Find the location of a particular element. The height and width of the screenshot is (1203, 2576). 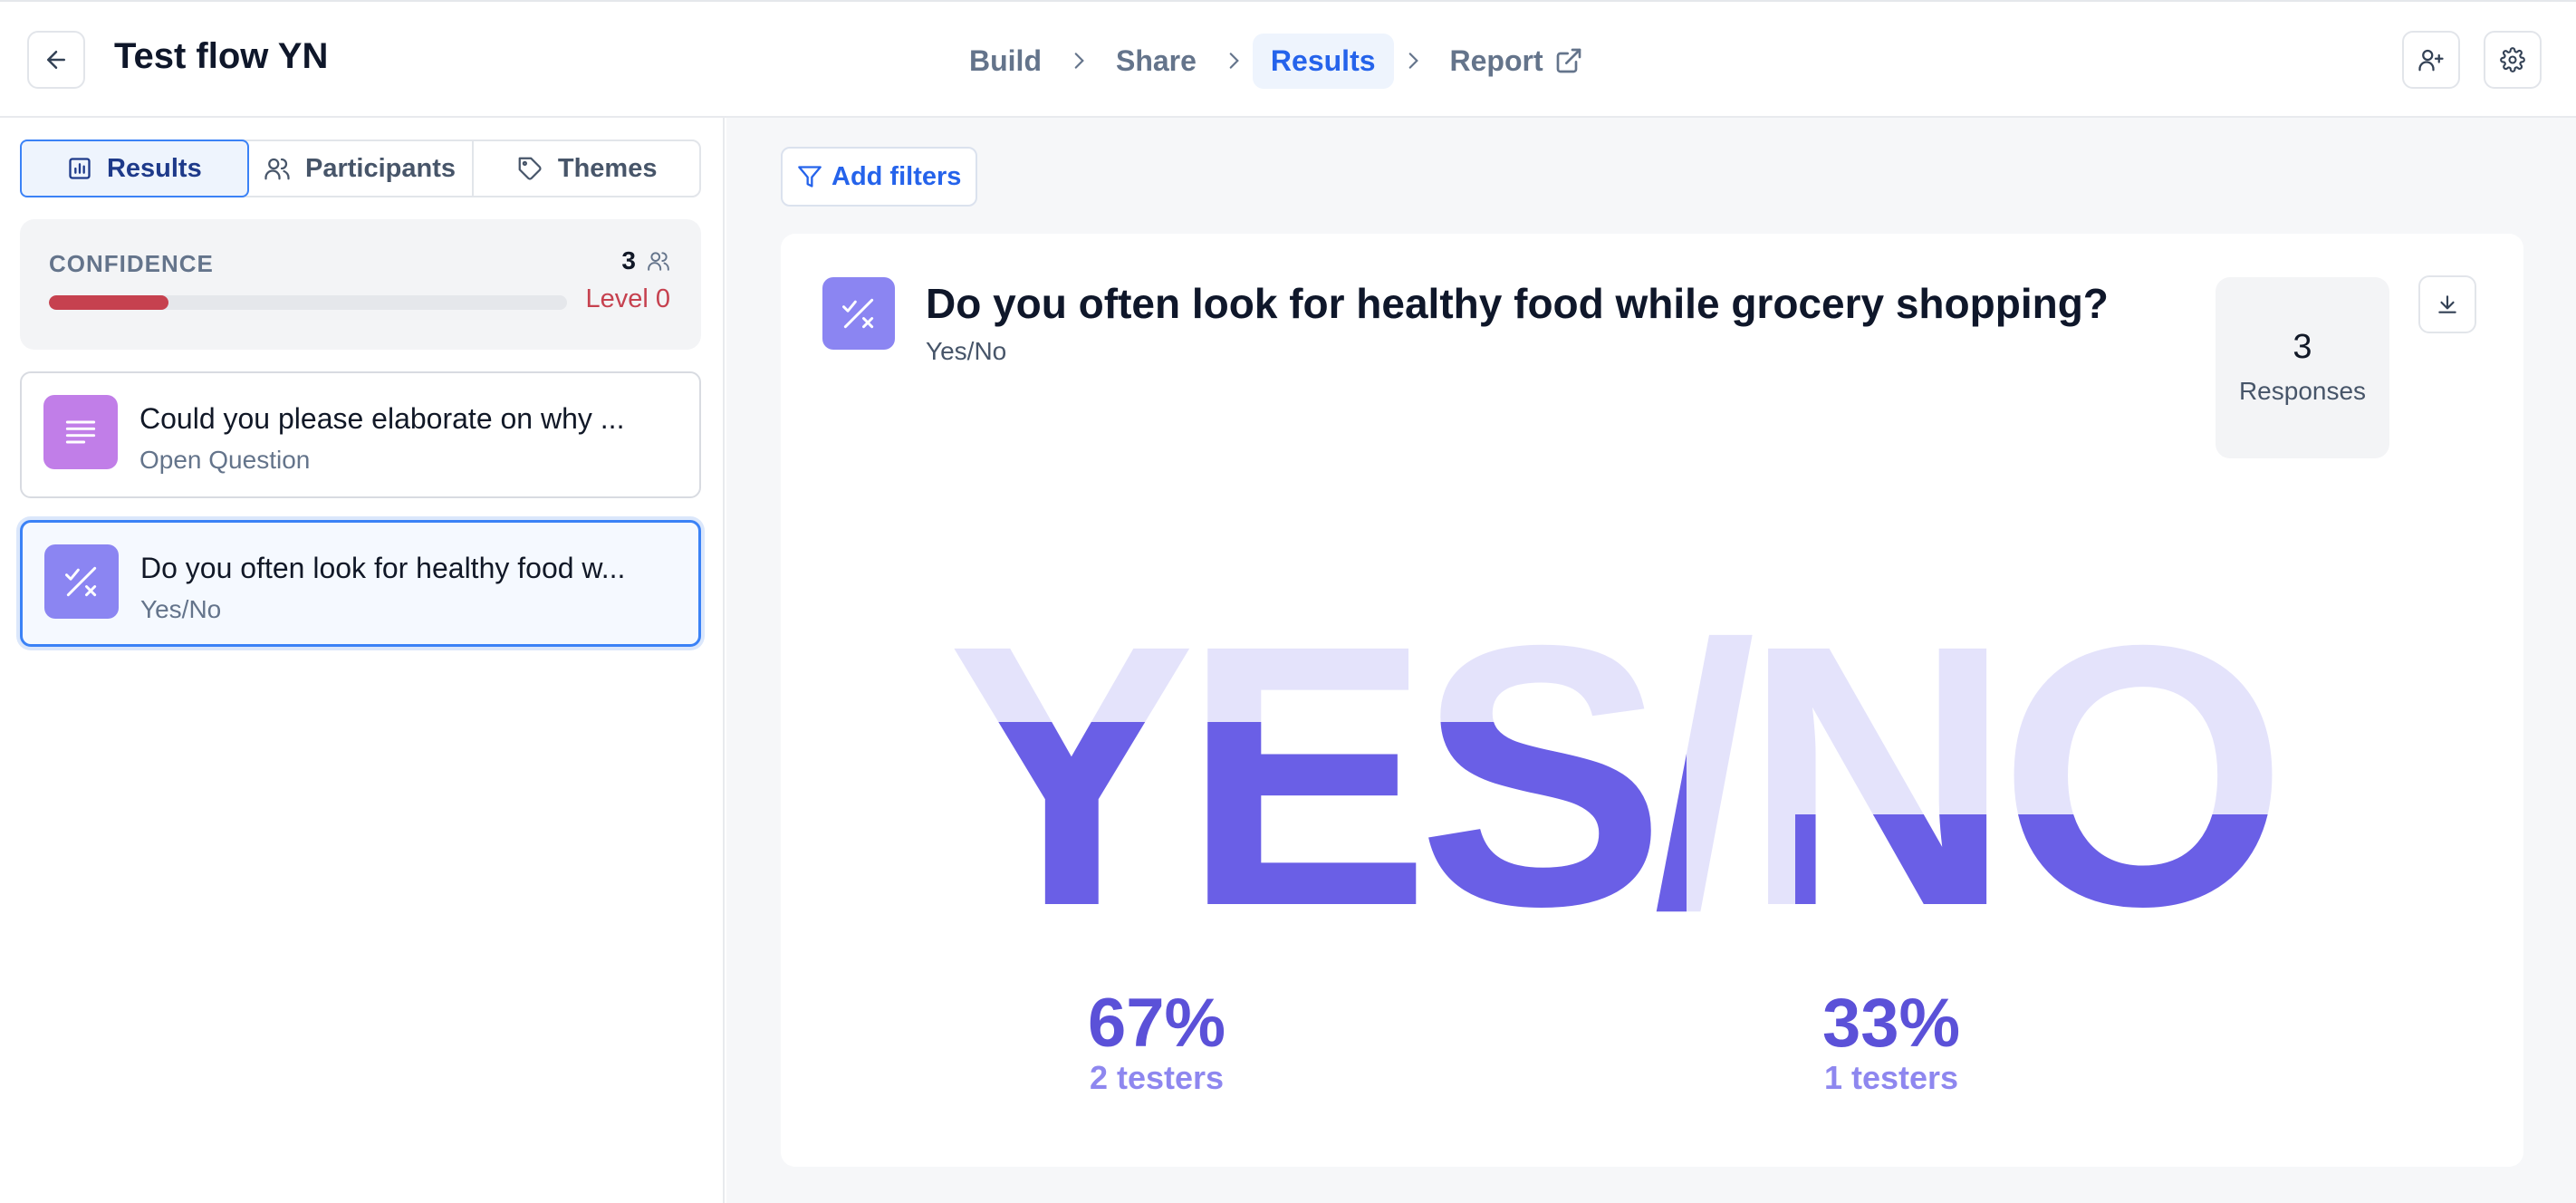

add-filters-label: Add filters is located at coordinates (896, 176).